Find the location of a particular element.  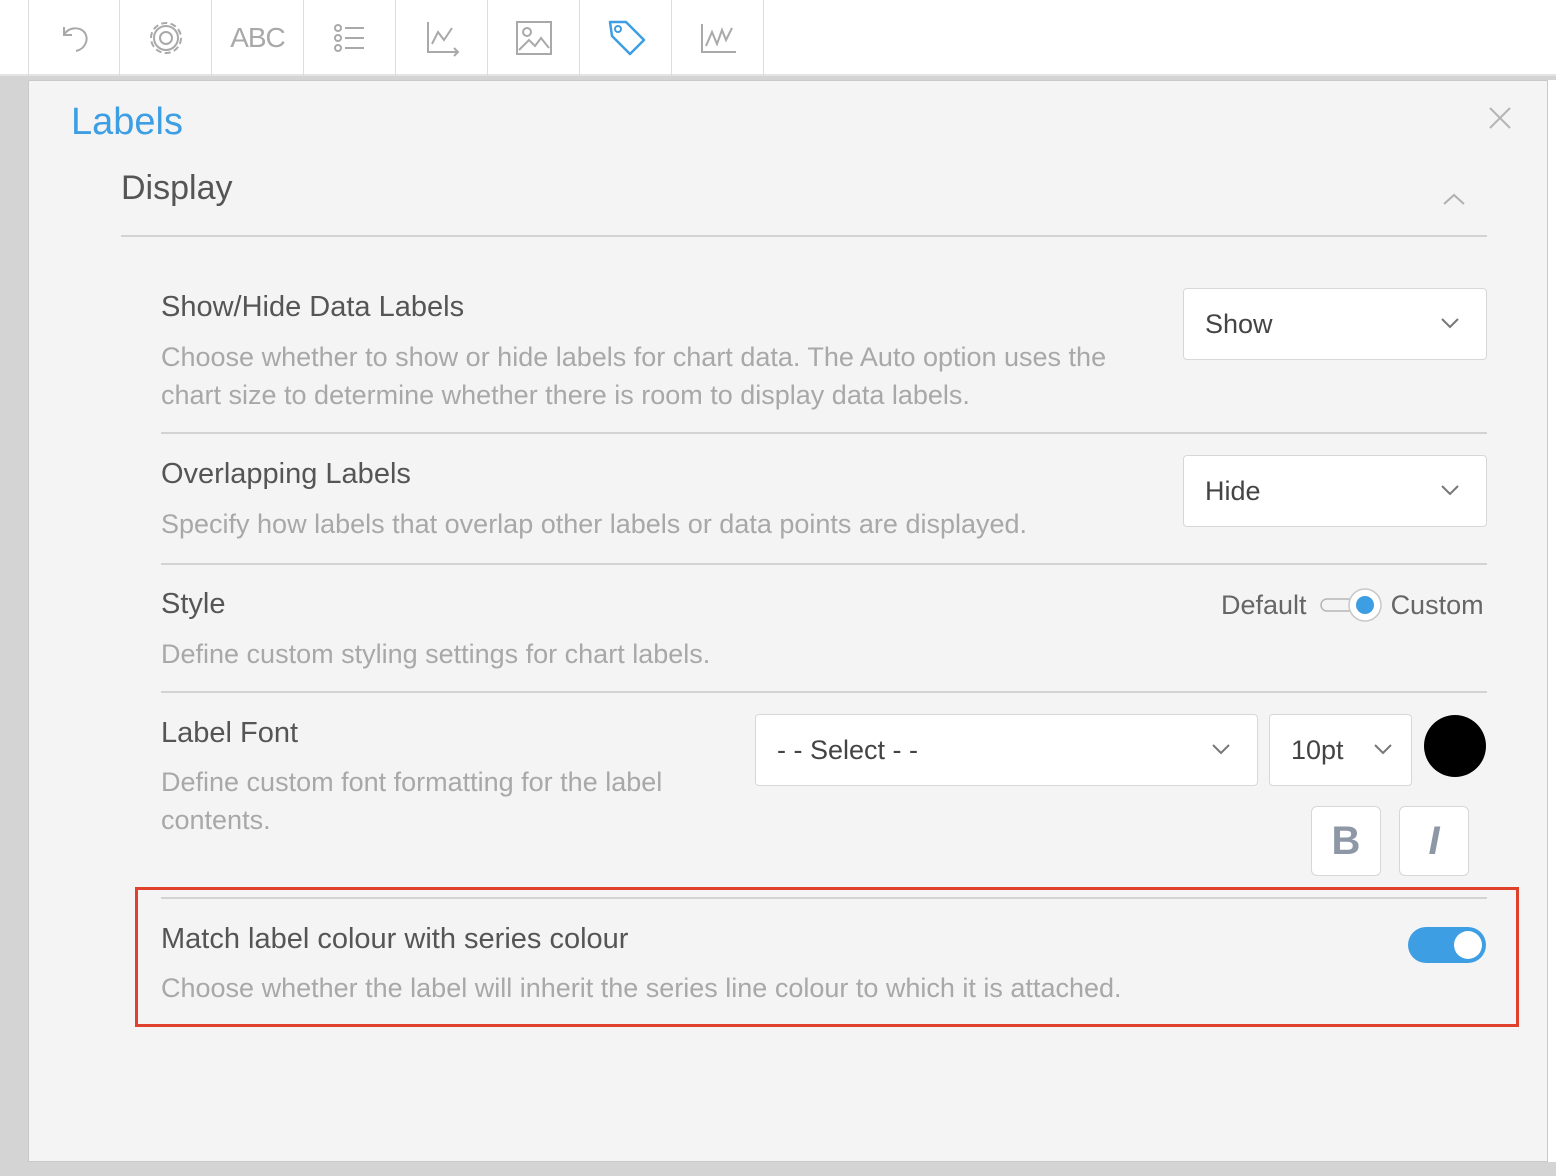

chevron-up-icon is located at coordinates (1454, 199).